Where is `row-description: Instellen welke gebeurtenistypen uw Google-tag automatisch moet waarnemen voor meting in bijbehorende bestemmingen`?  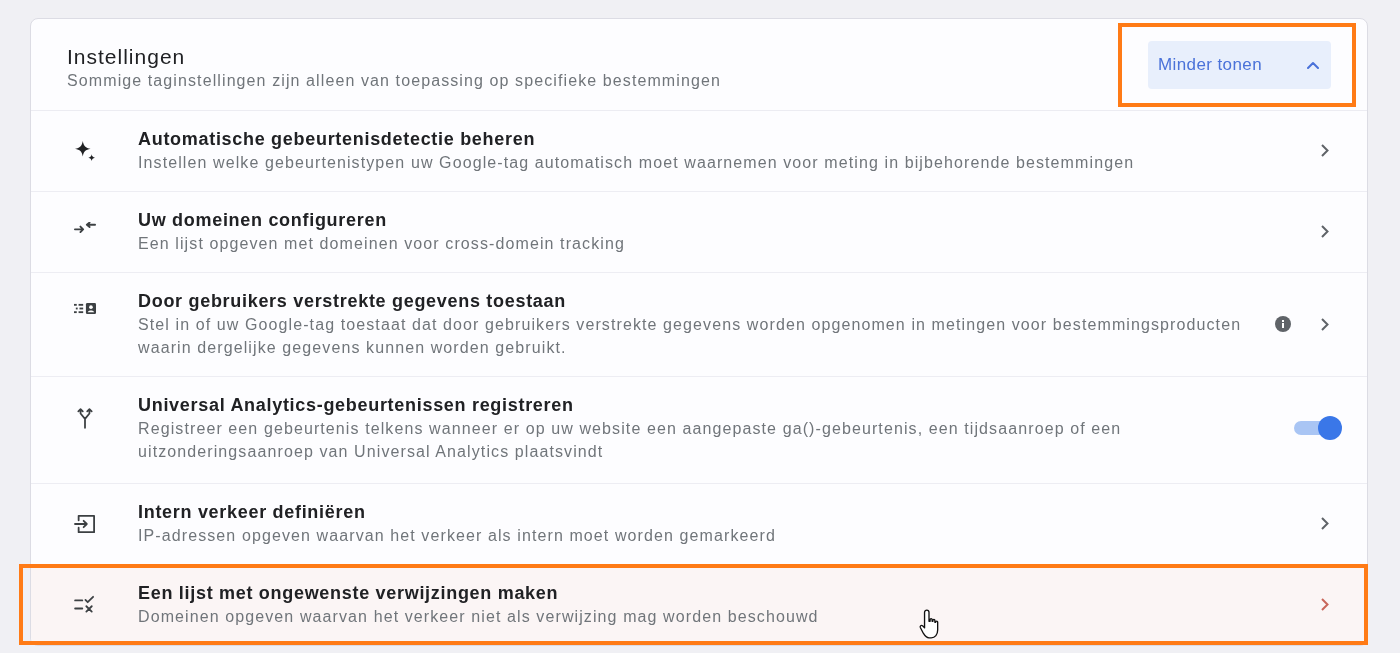 row-description: Instellen welke gebeurtenistypen uw Google-tag automatisch moet waarnemen voor meting in bijbehorende bestemmingen is located at coordinates (636, 163).